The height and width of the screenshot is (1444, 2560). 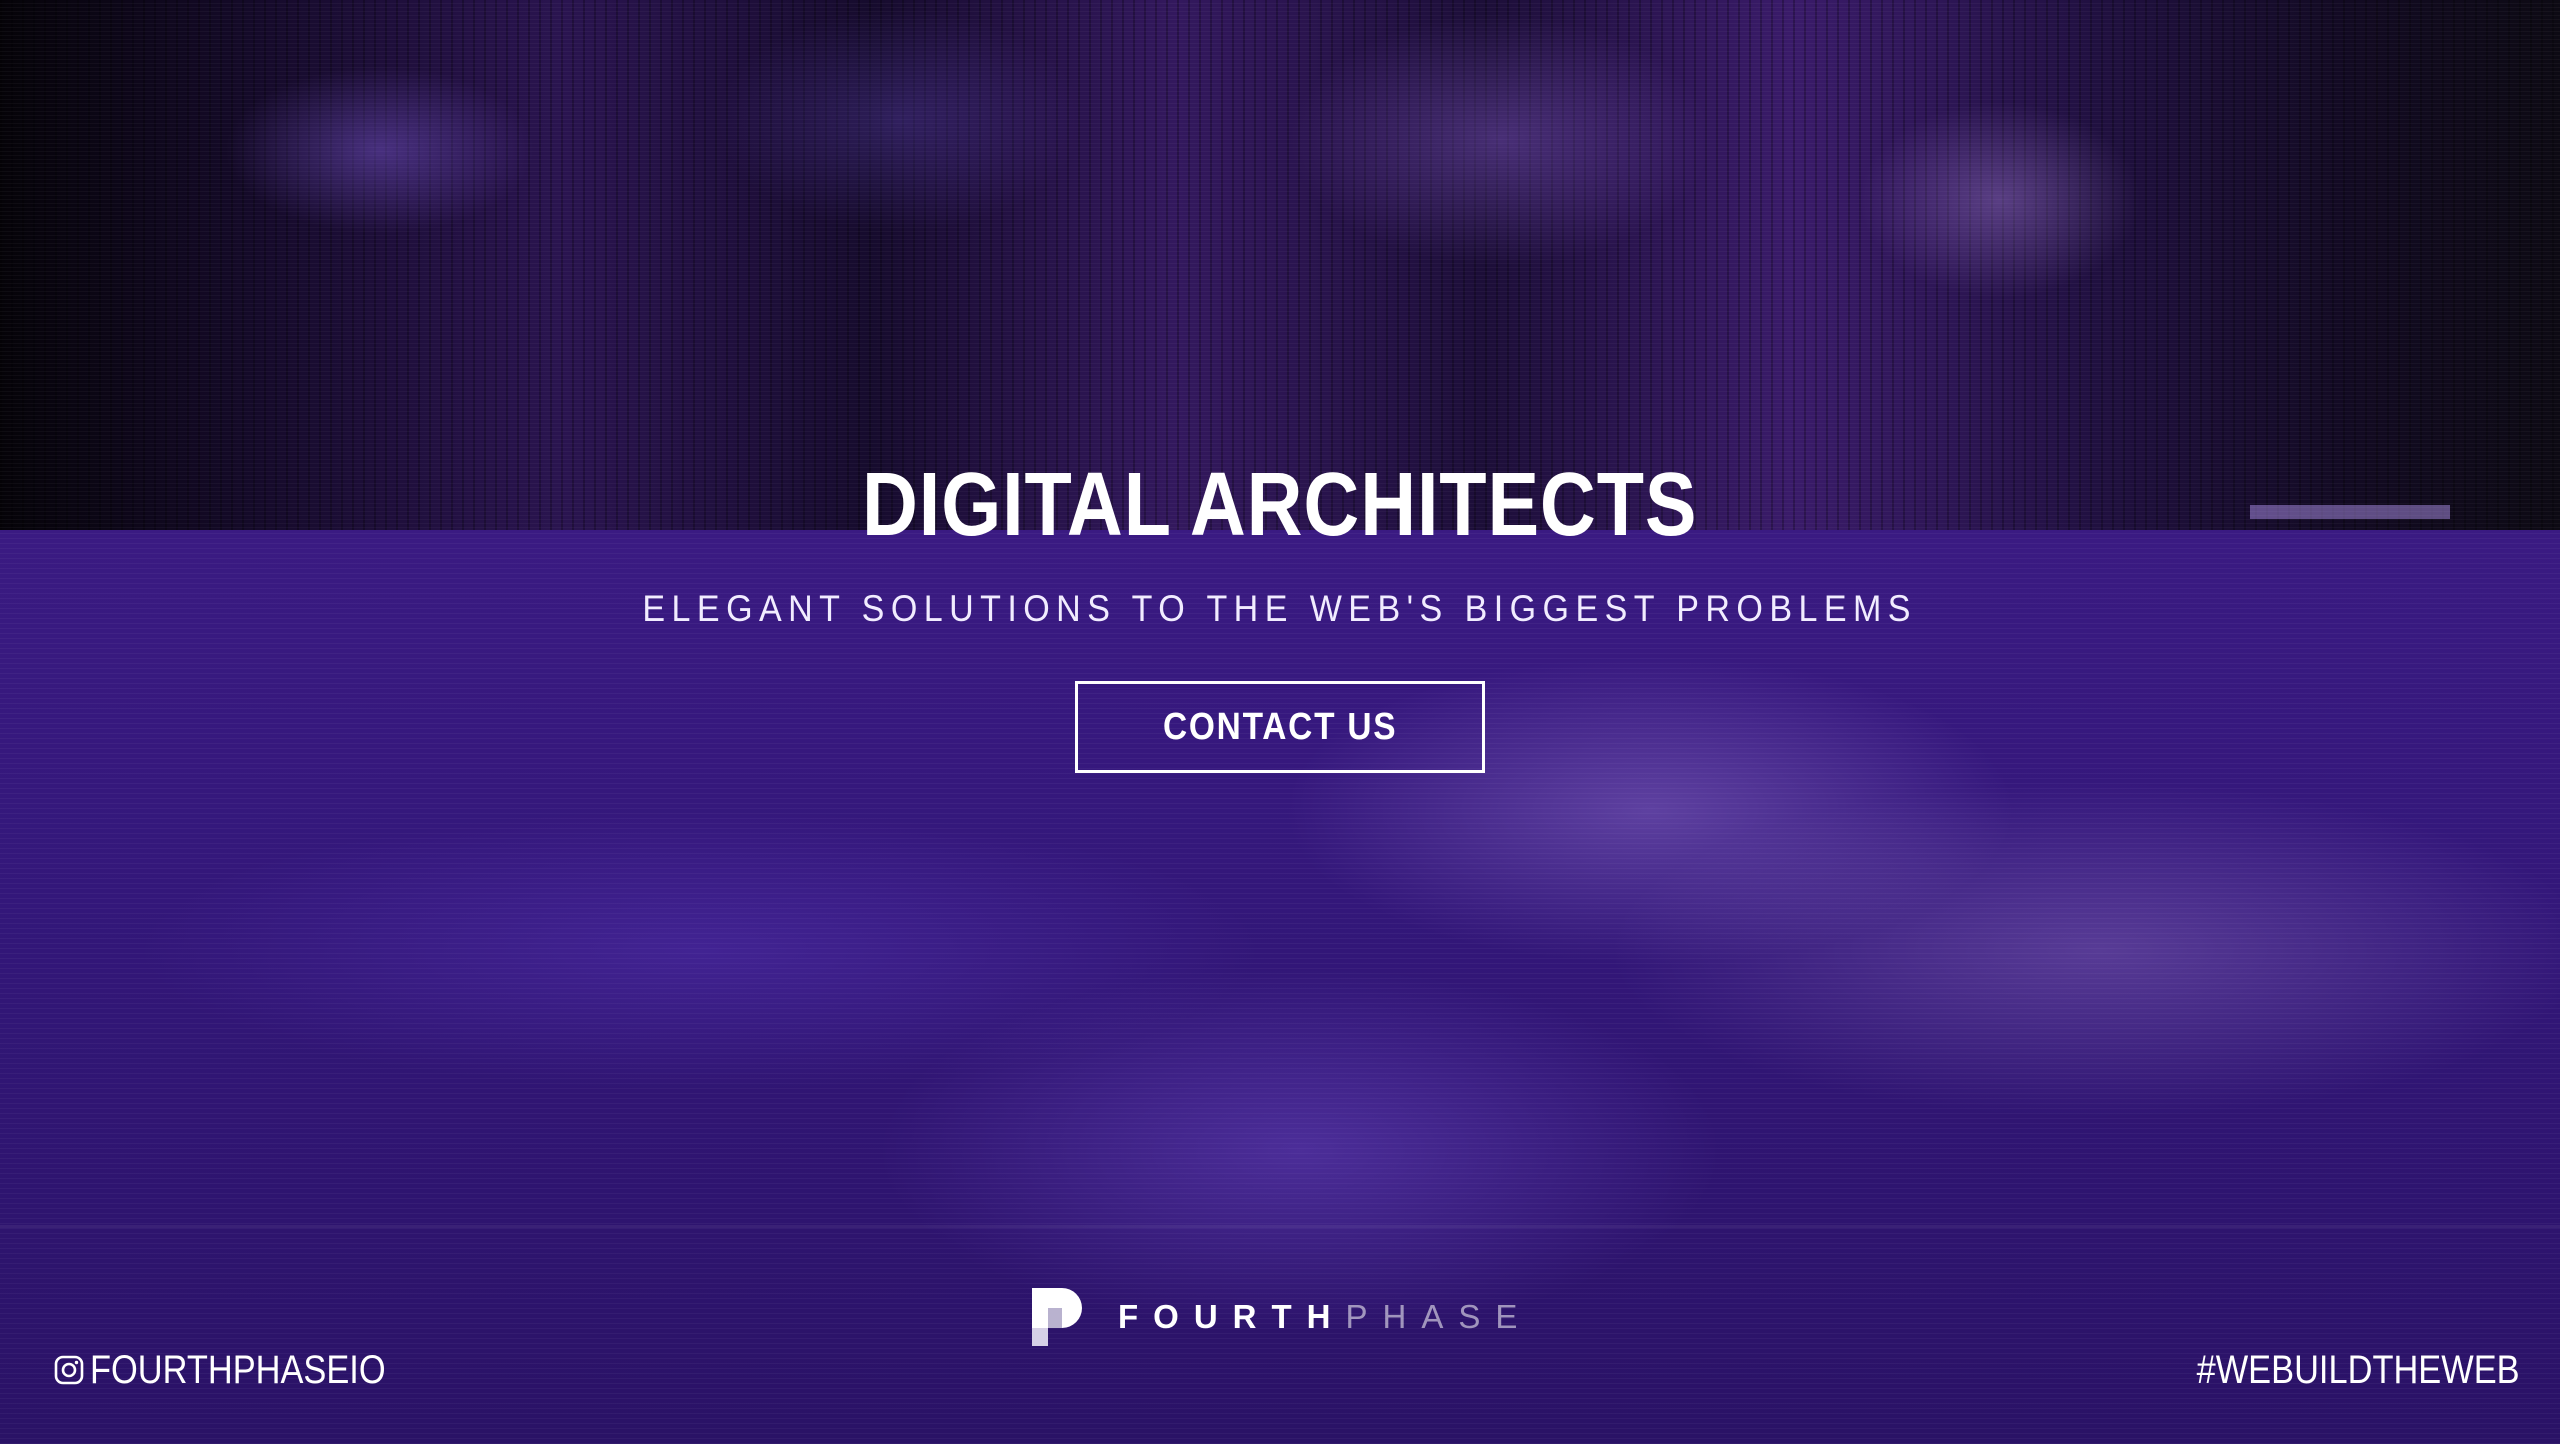 What do you see at coordinates (238, 1369) in the screenshot?
I see `instagram-handle: FOURTHPHASEIO` at bounding box center [238, 1369].